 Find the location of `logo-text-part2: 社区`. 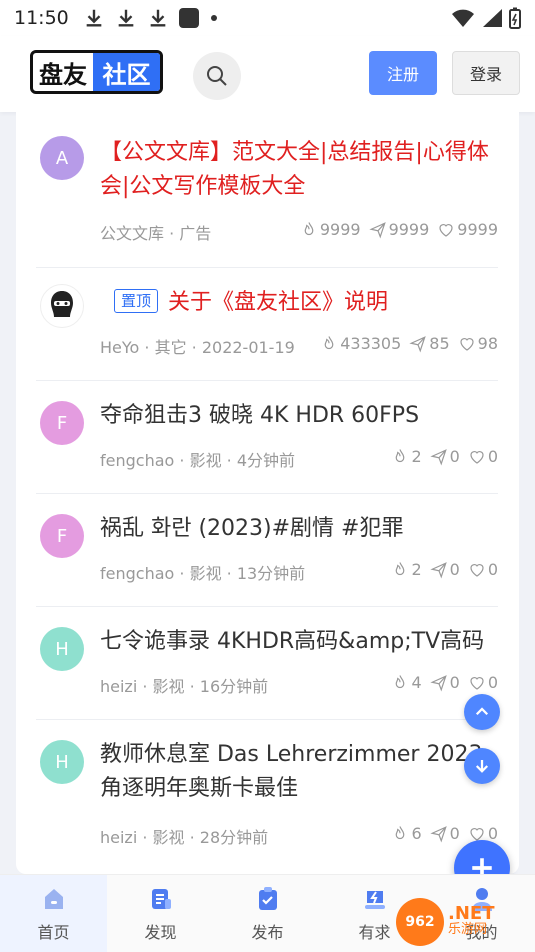

logo-text-part2: 社区 is located at coordinates (126, 72).